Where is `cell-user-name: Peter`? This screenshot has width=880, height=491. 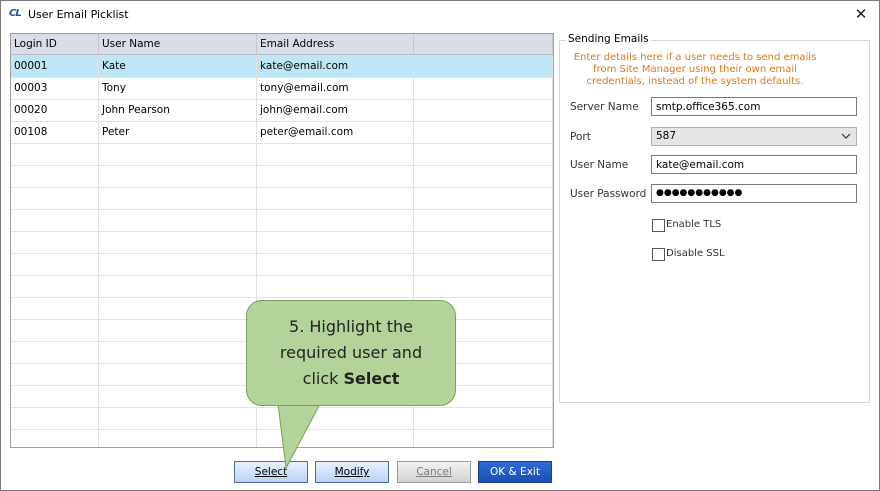 cell-user-name: Peter is located at coordinates (178, 132).